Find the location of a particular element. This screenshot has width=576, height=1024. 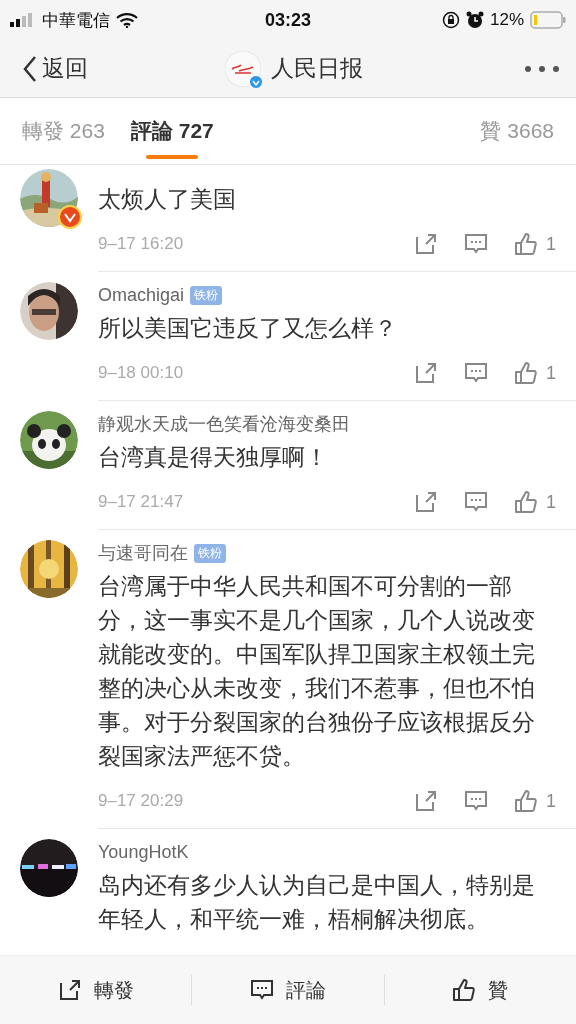

comment-time: 9–17 21:47 is located at coordinates (141, 502).